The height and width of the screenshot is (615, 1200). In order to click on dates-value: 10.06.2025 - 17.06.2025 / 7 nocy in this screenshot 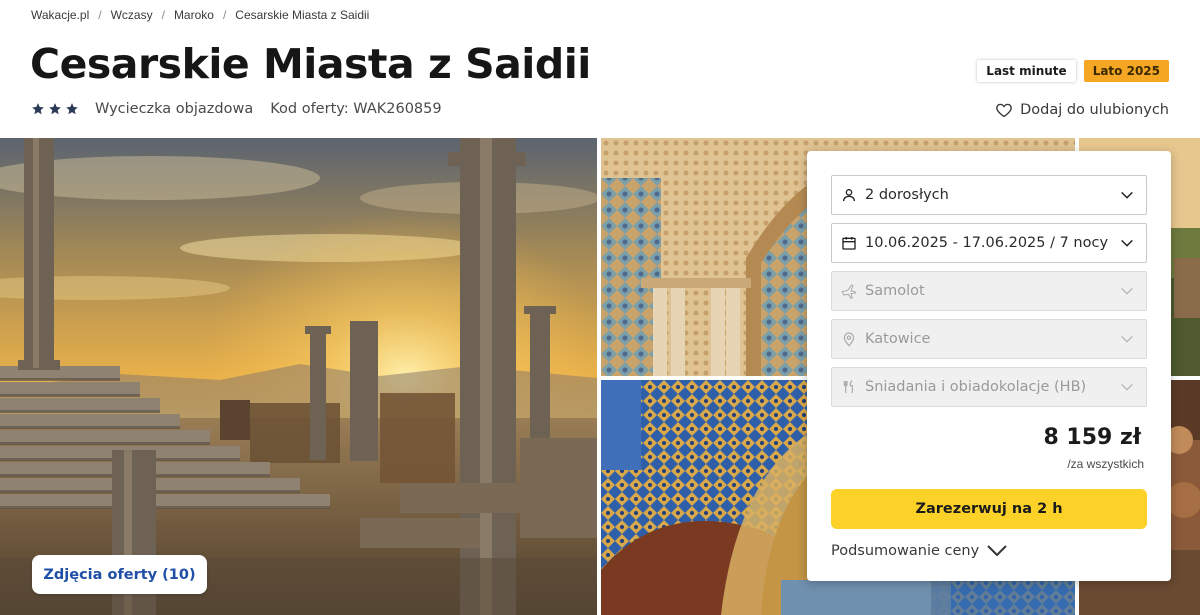, I will do `click(987, 243)`.